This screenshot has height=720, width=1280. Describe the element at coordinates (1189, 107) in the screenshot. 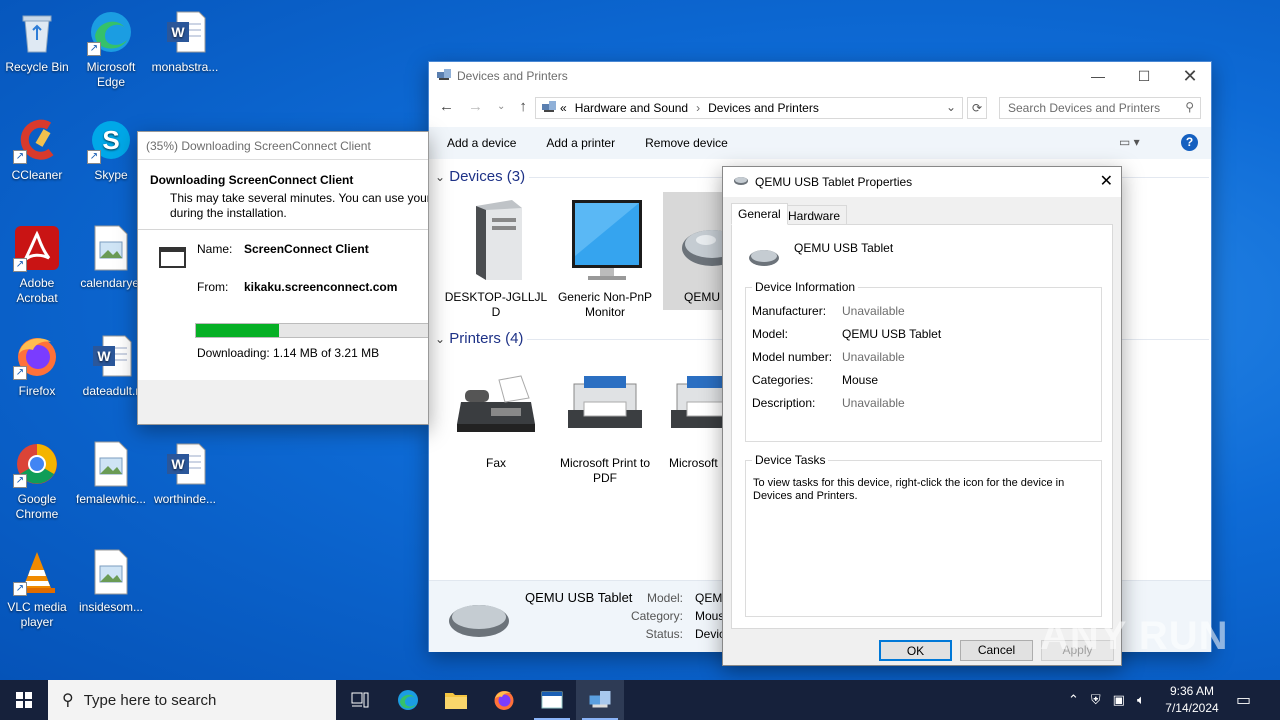

I see `search-icon: ⚲` at that location.